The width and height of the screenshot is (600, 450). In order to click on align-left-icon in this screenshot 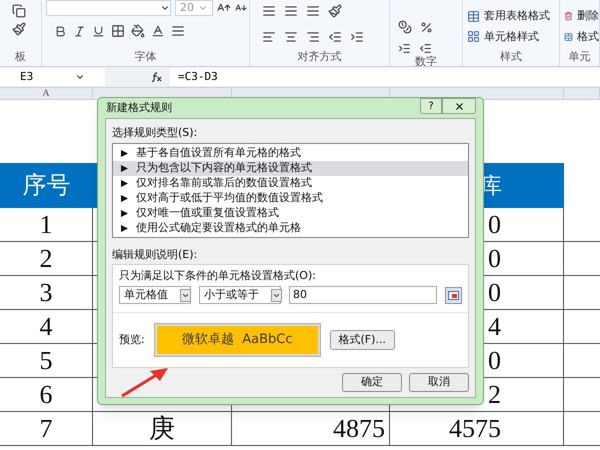, I will do `click(269, 37)`.